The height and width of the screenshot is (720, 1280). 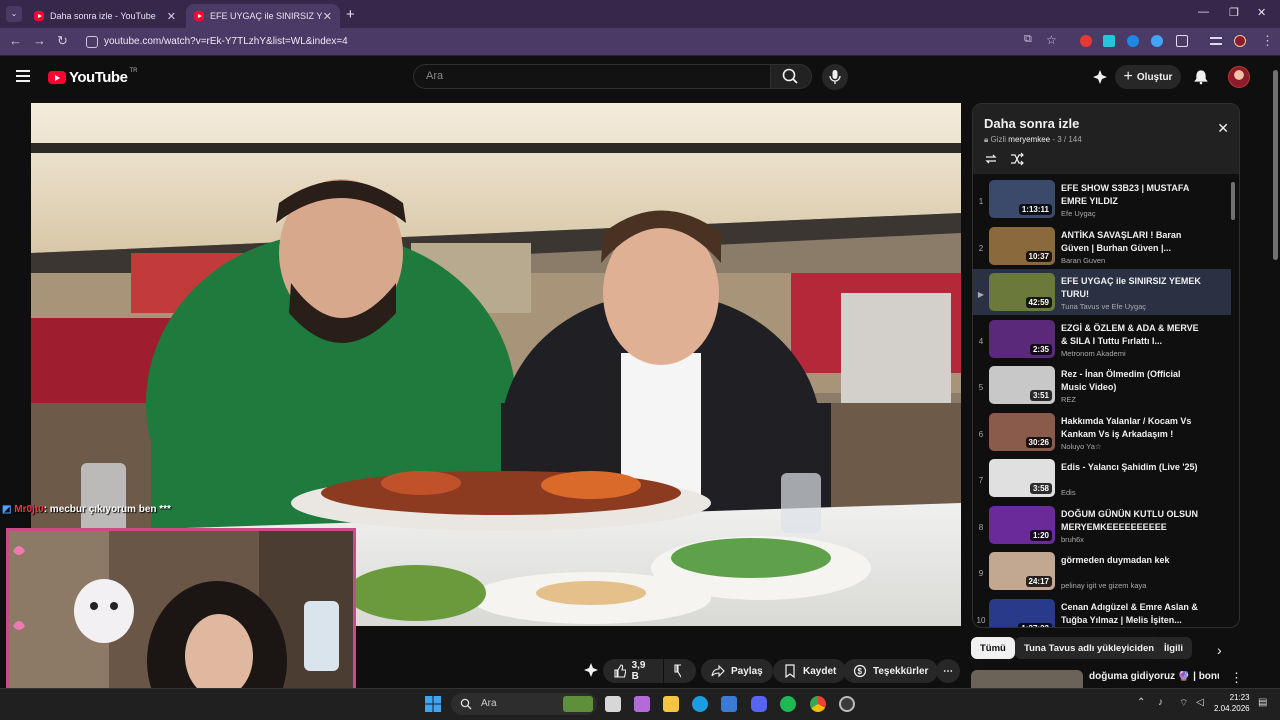 What do you see at coordinates (1022, 385) in the screenshot?
I see `playlist-item-thumbnail: 3:51` at bounding box center [1022, 385].